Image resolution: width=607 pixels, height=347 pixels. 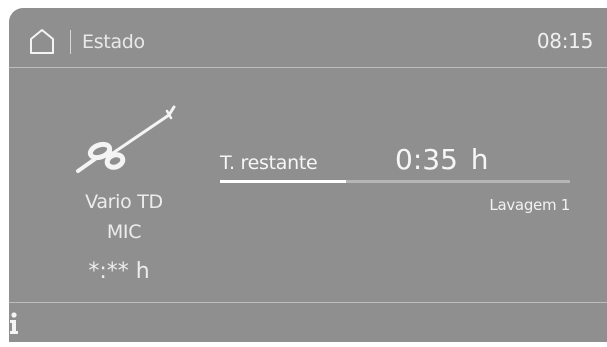 I want to click on header-separator, so click(x=308, y=67).